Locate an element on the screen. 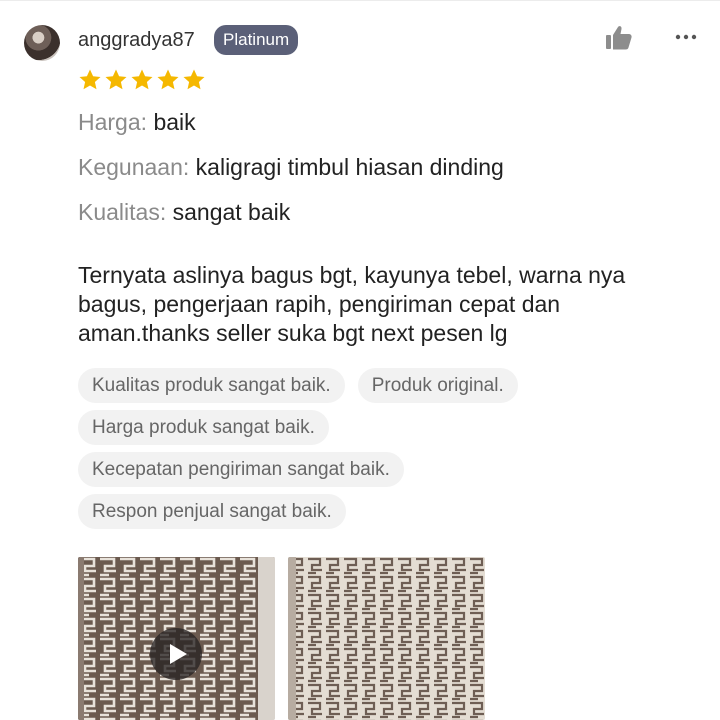 This screenshot has height=720, width=720. review-photo-thumbnail is located at coordinates (386, 638).